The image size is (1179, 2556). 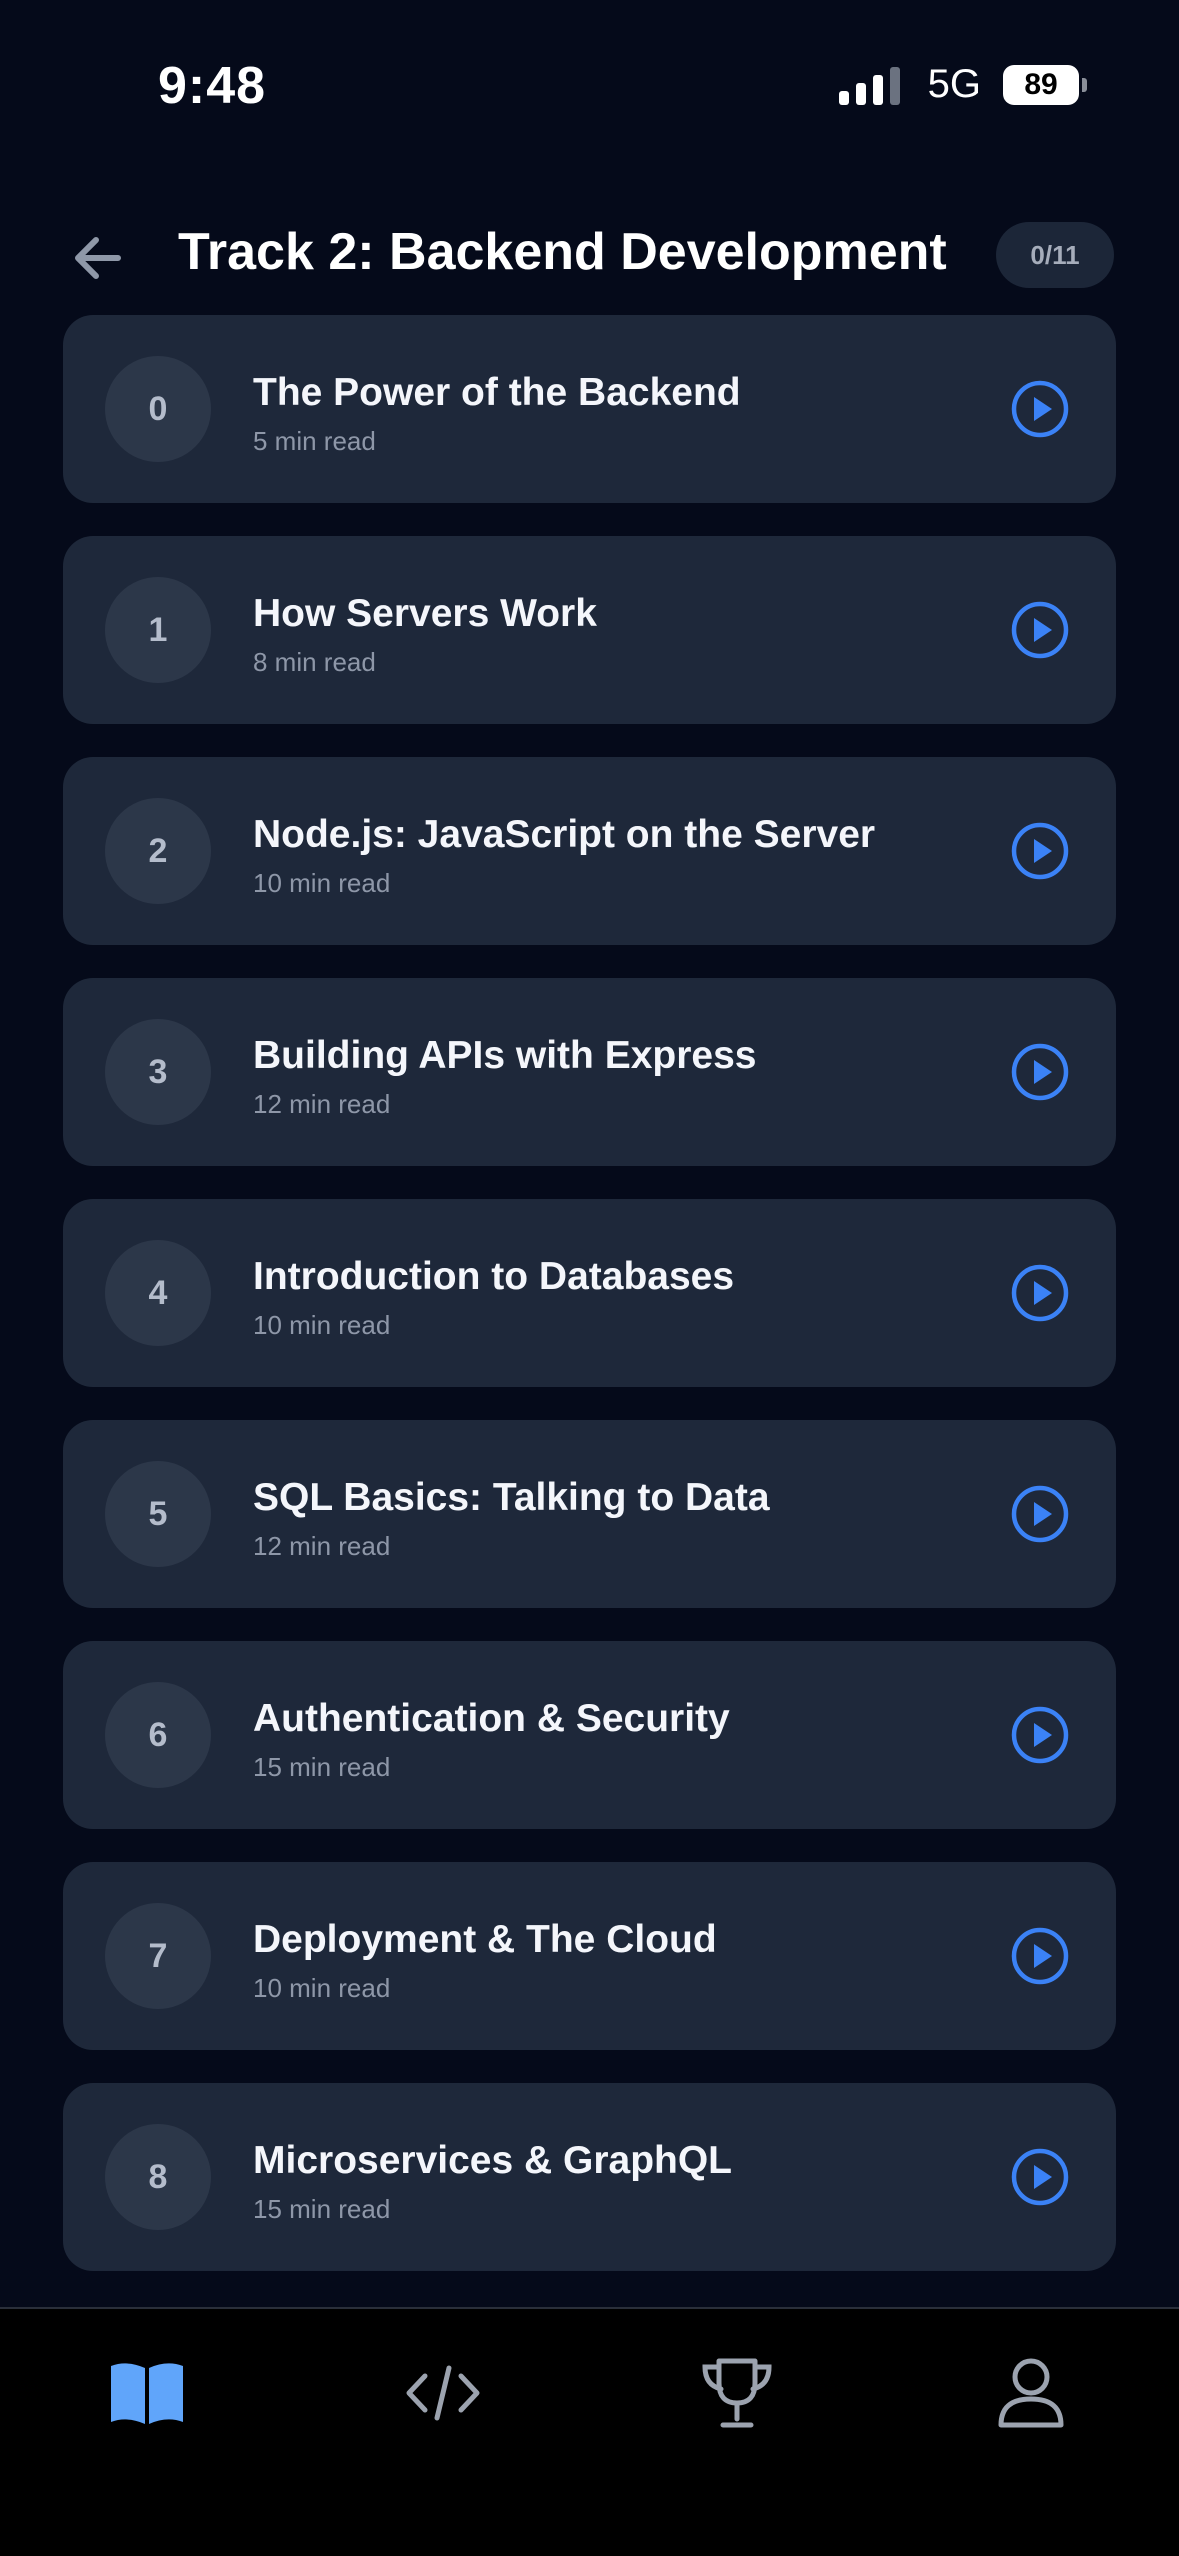 What do you see at coordinates (1055, 255) in the screenshot?
I see `progress-badge: 0/11` at bounding box center [1055, 255].